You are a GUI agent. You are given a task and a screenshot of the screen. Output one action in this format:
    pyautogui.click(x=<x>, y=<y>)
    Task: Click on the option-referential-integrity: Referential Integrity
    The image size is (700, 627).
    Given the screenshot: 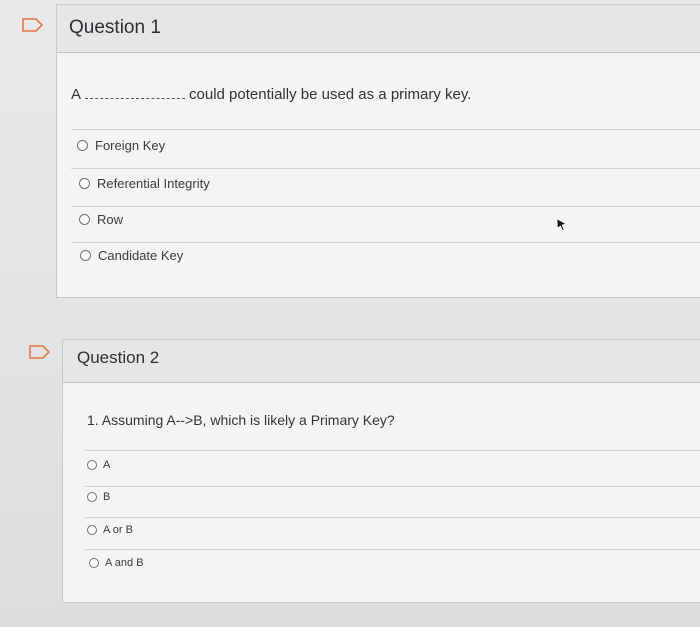 What is the action you would take?
    pyautogui.click(x=144, y=183)
    